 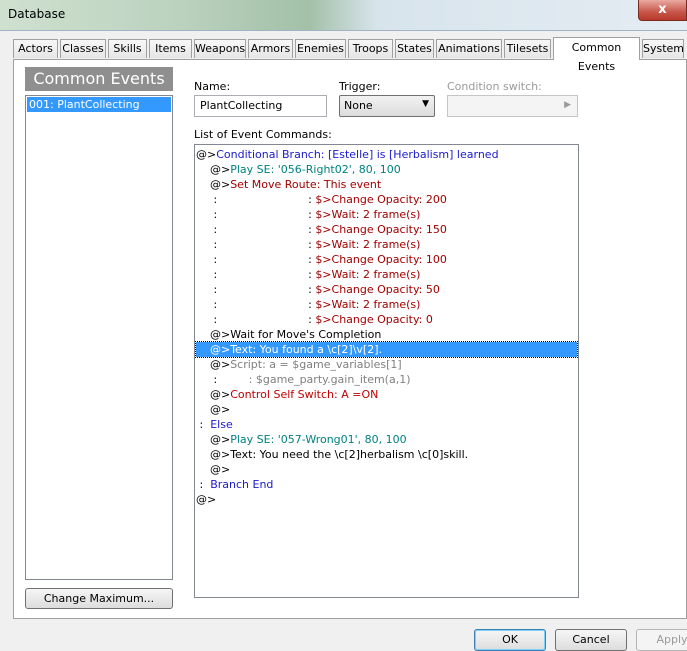 I want to click on command-text: Text: You found a \c[2]\v[2]., so click(x=306, y=349).